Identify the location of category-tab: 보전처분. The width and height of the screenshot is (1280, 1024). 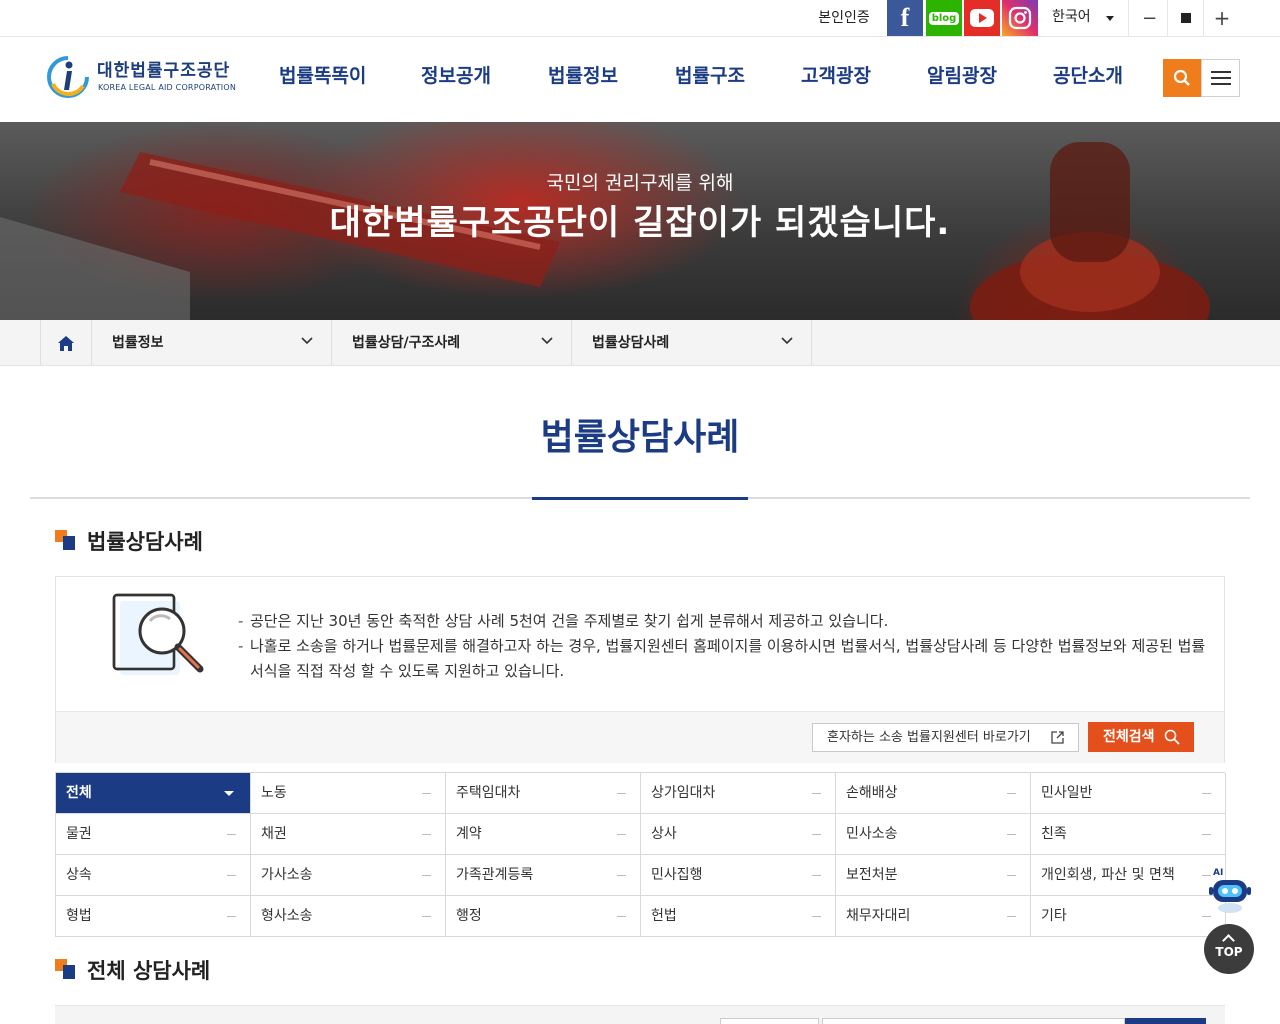
(933, 875).